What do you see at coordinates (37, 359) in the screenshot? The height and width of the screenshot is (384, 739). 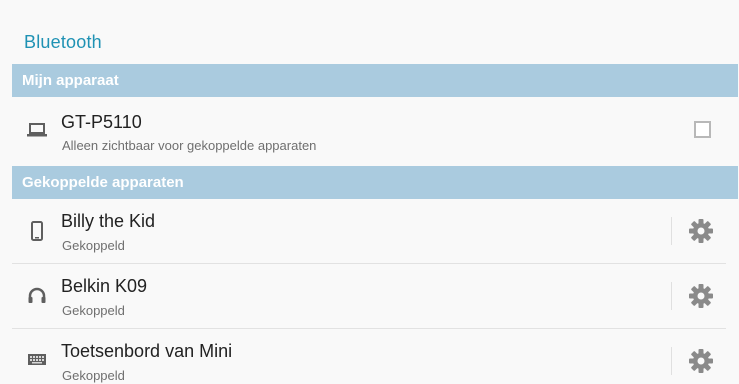 I see `keyboard-icon` at bounding box center [37, 359].